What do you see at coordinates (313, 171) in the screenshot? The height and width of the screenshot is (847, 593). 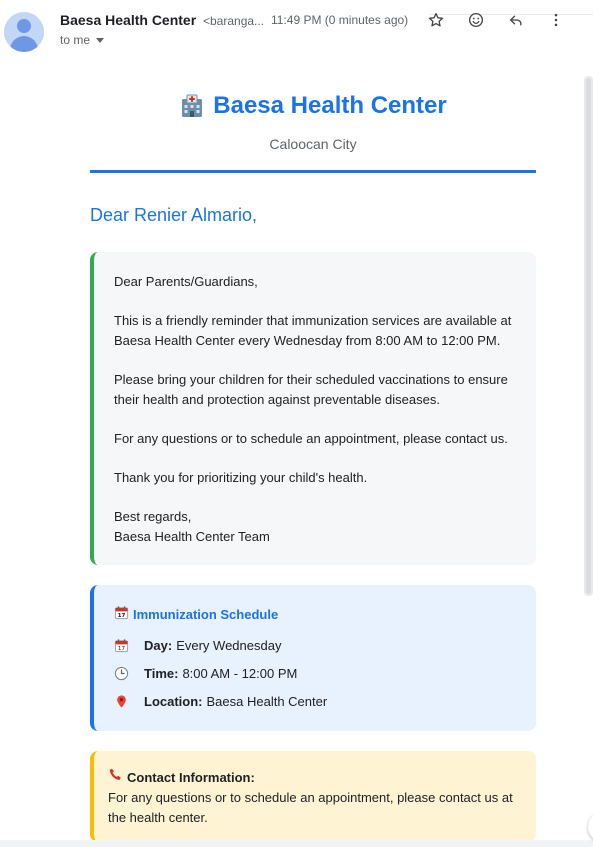 I see `header-rule` at bounding box center [313, 171].